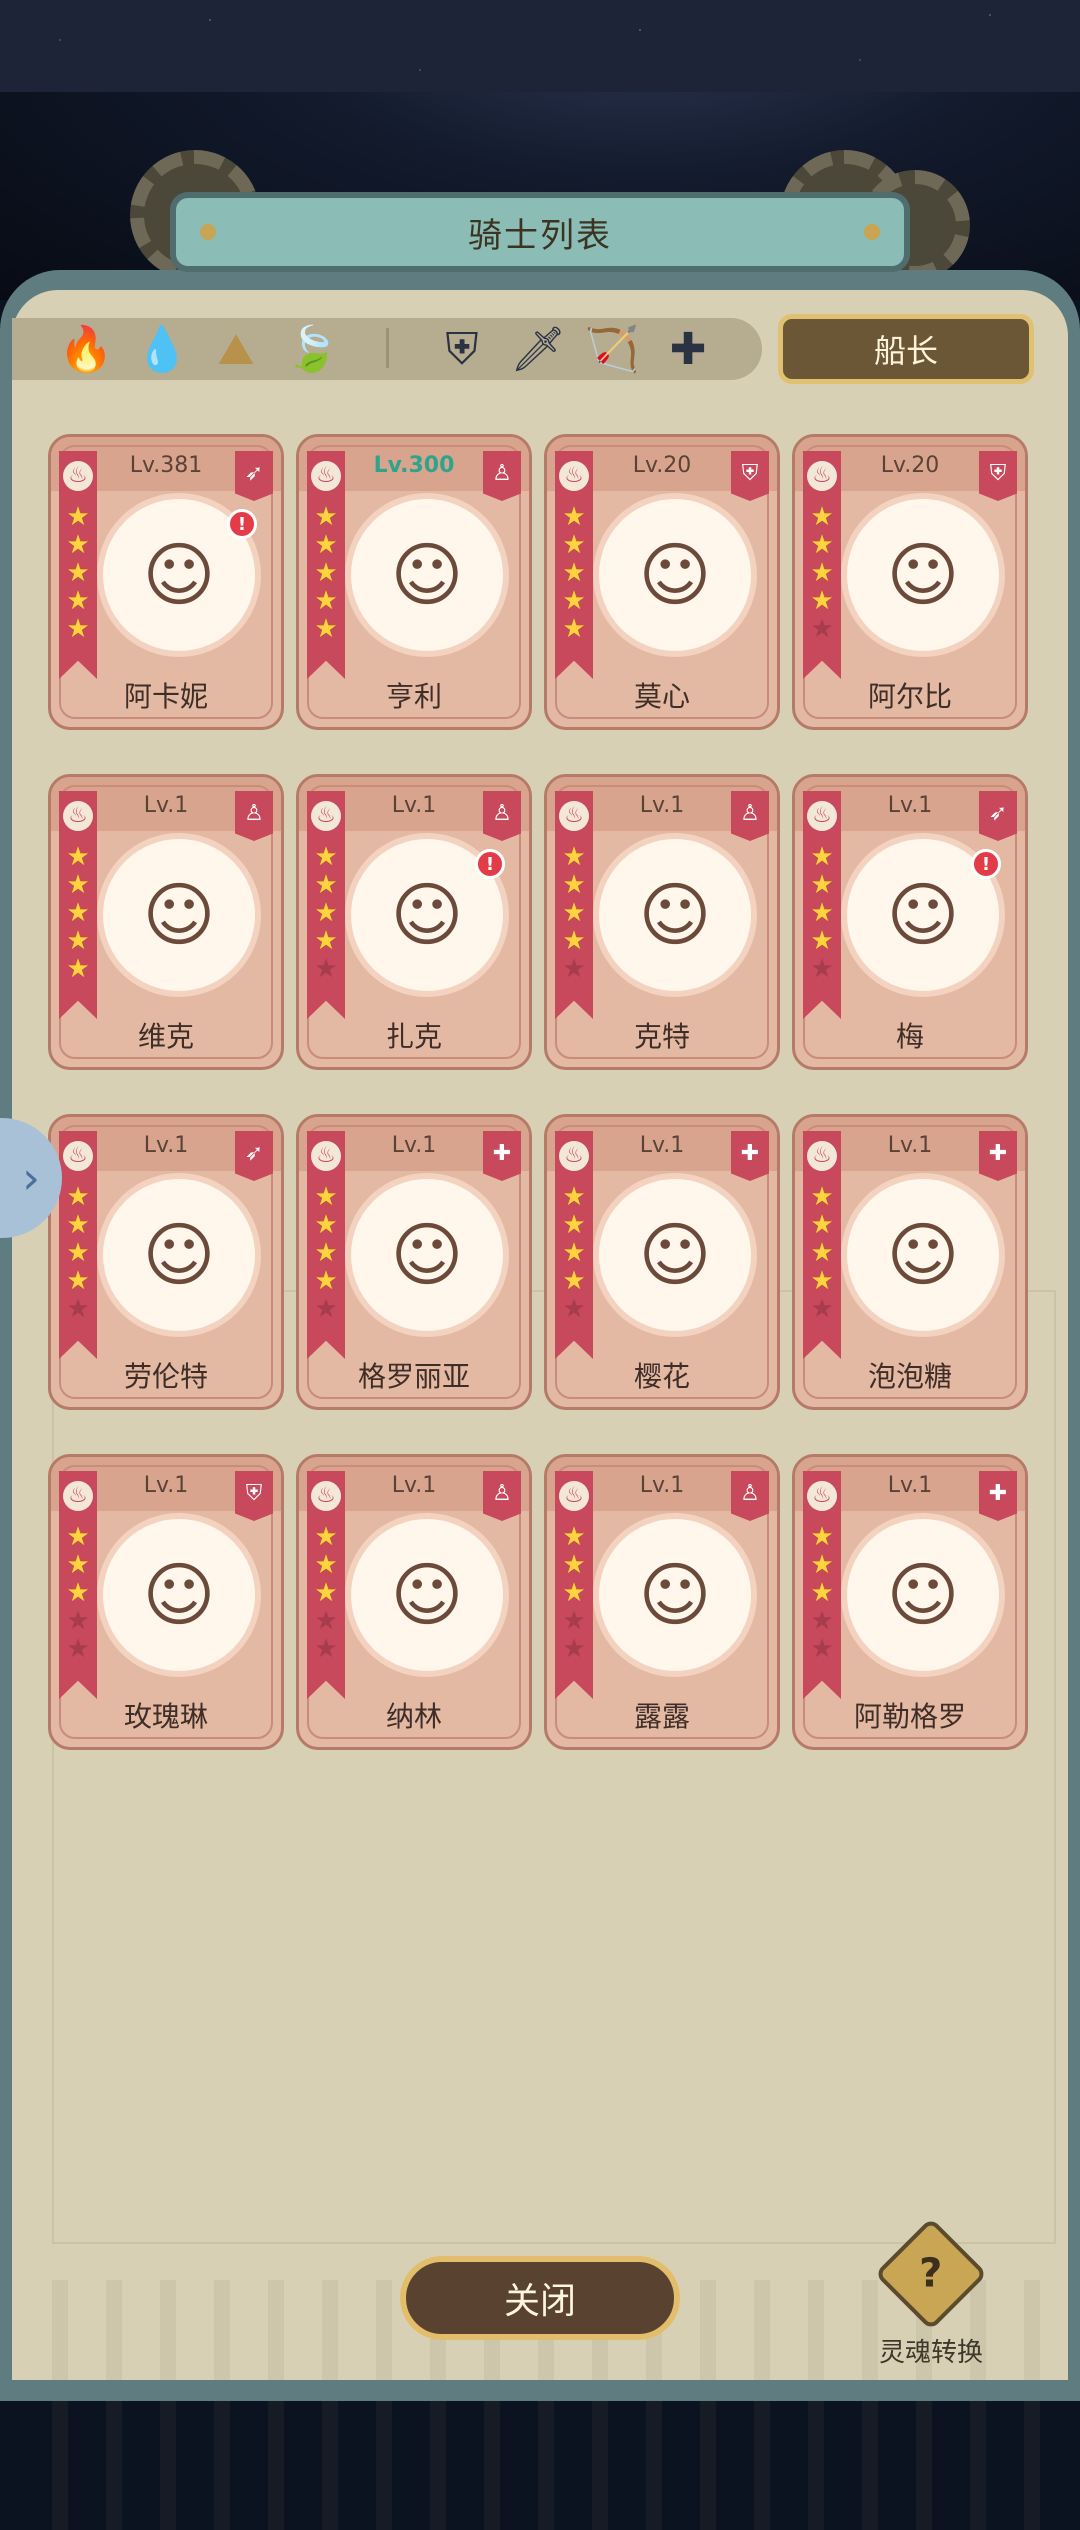  I want to click on knight-card: Lv.20 ♨ ★ ★ ★ ★ ★ ⛨ ☺ 阿尔比, so click(910, 582).